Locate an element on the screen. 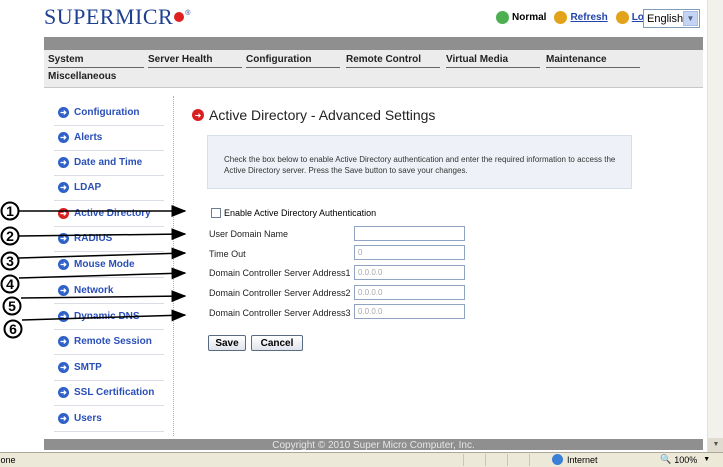 This screenshot has height=467, width=723. svg-text: 6 is located at coordinates (13, 329).